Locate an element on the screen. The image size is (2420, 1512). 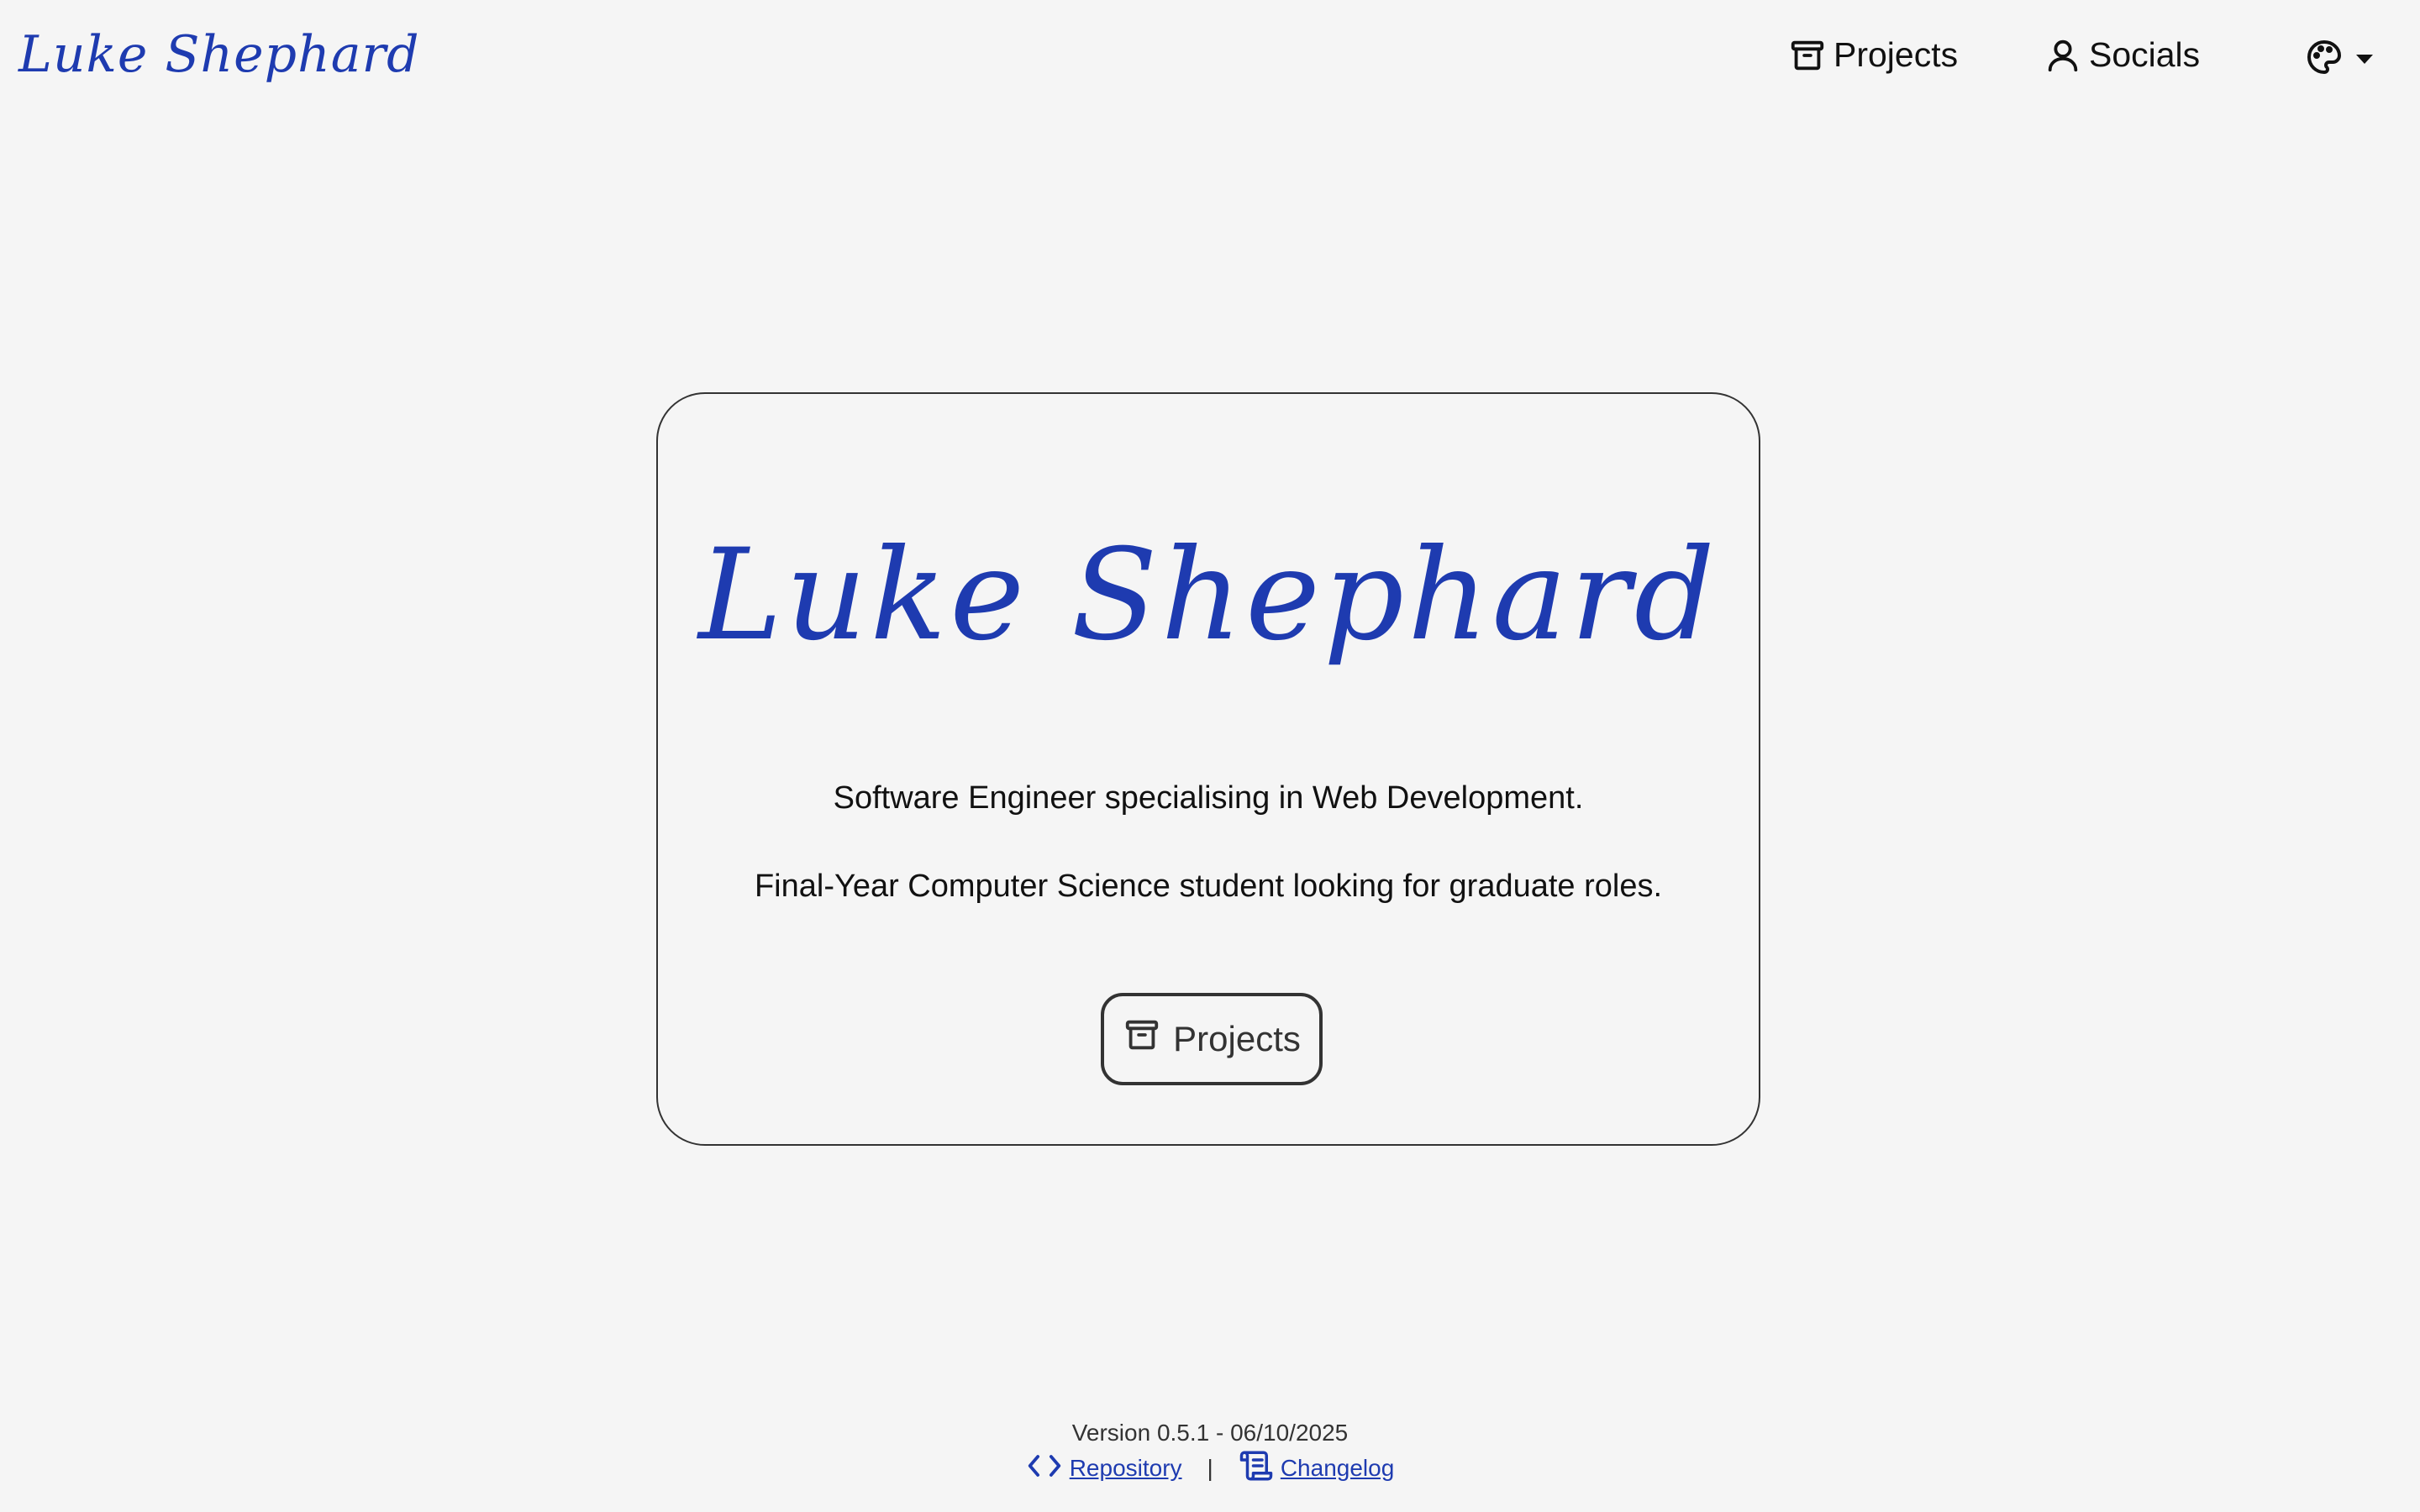
footer-links: Repository | Changelog is located at coordinates (1210, 1468).